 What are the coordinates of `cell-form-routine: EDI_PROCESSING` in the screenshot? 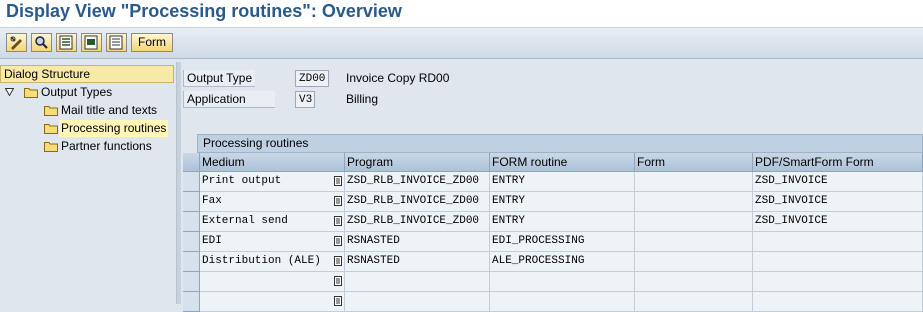 It's located at (562, 242).